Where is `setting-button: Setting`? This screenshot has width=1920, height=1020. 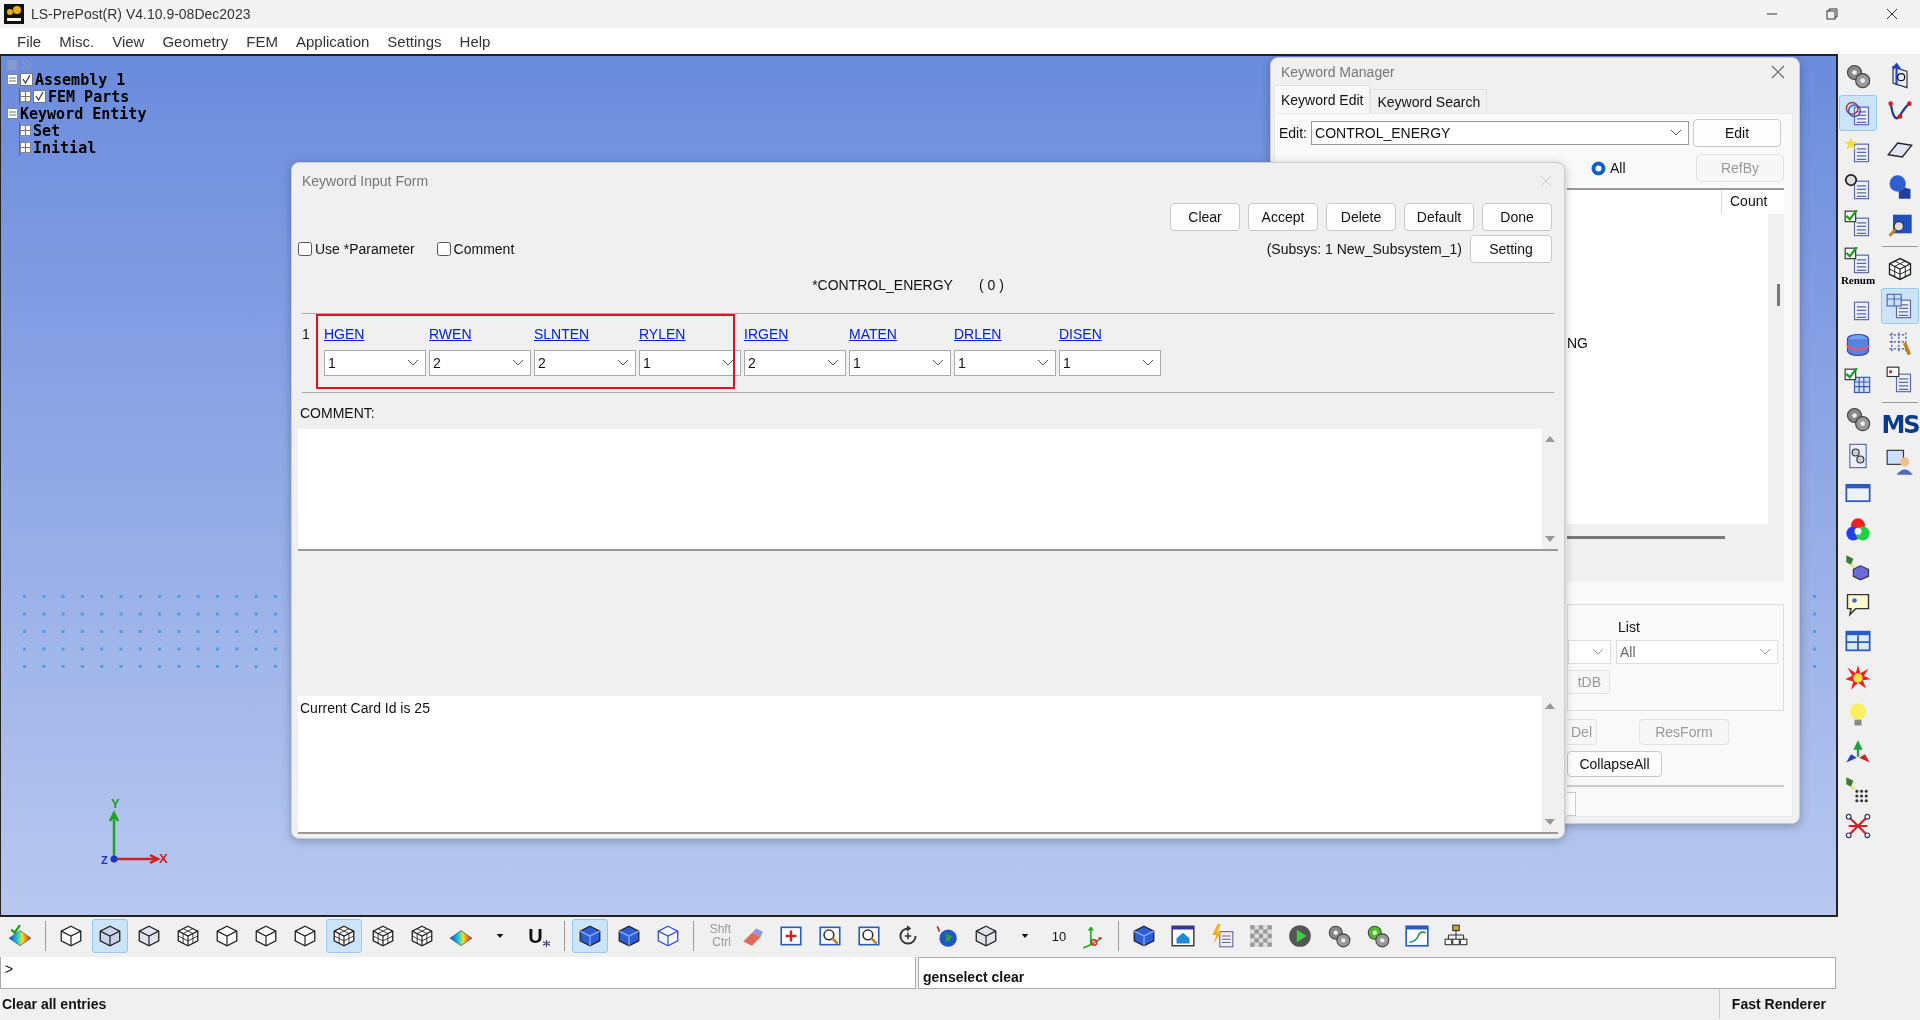
setting-button: Setting is located at coordinates (1511, 249).